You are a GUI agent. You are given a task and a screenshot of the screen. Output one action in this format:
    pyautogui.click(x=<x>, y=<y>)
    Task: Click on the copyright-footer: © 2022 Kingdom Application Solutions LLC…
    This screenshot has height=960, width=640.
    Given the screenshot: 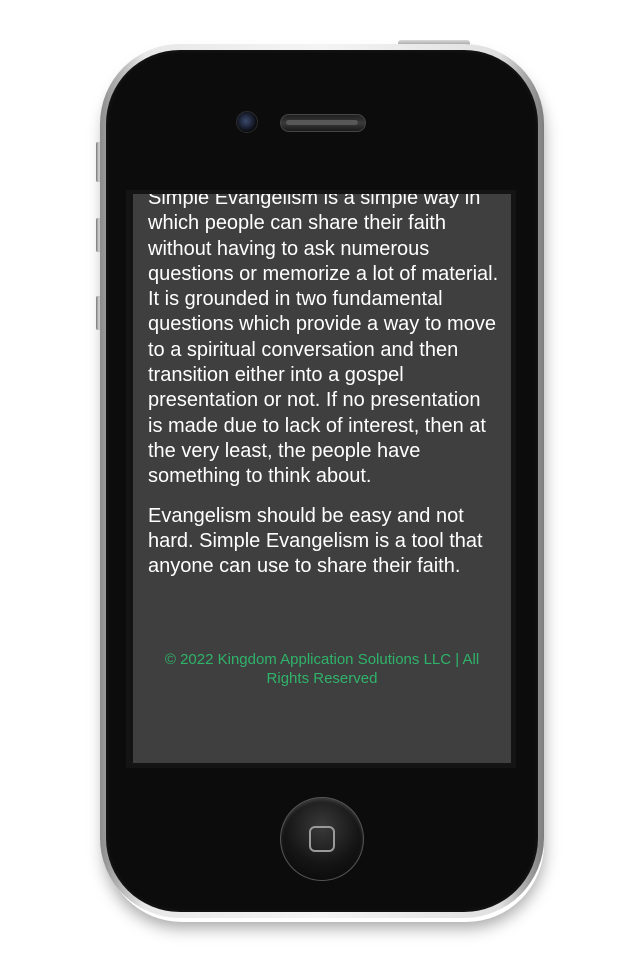 What is the action you would take?
    pyautogui.click(x=322, y=669)
    